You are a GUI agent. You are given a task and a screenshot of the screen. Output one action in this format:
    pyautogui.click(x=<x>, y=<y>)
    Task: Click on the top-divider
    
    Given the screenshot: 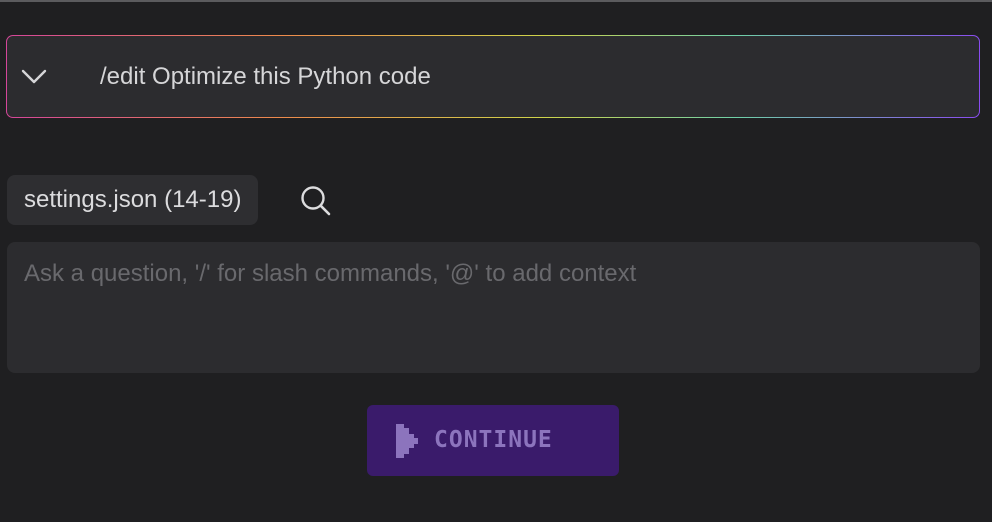 What is the action you would take?
    pyautogui.click(x=496, y=1)
    